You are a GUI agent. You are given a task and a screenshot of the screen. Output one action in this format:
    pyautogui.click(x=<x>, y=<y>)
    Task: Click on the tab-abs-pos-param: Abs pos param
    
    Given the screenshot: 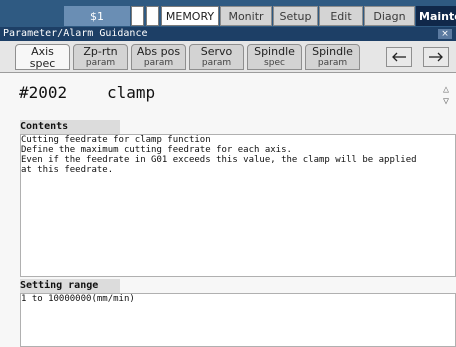 What is the action you would take?
    pyautogui.click(x=158, y=57)
    